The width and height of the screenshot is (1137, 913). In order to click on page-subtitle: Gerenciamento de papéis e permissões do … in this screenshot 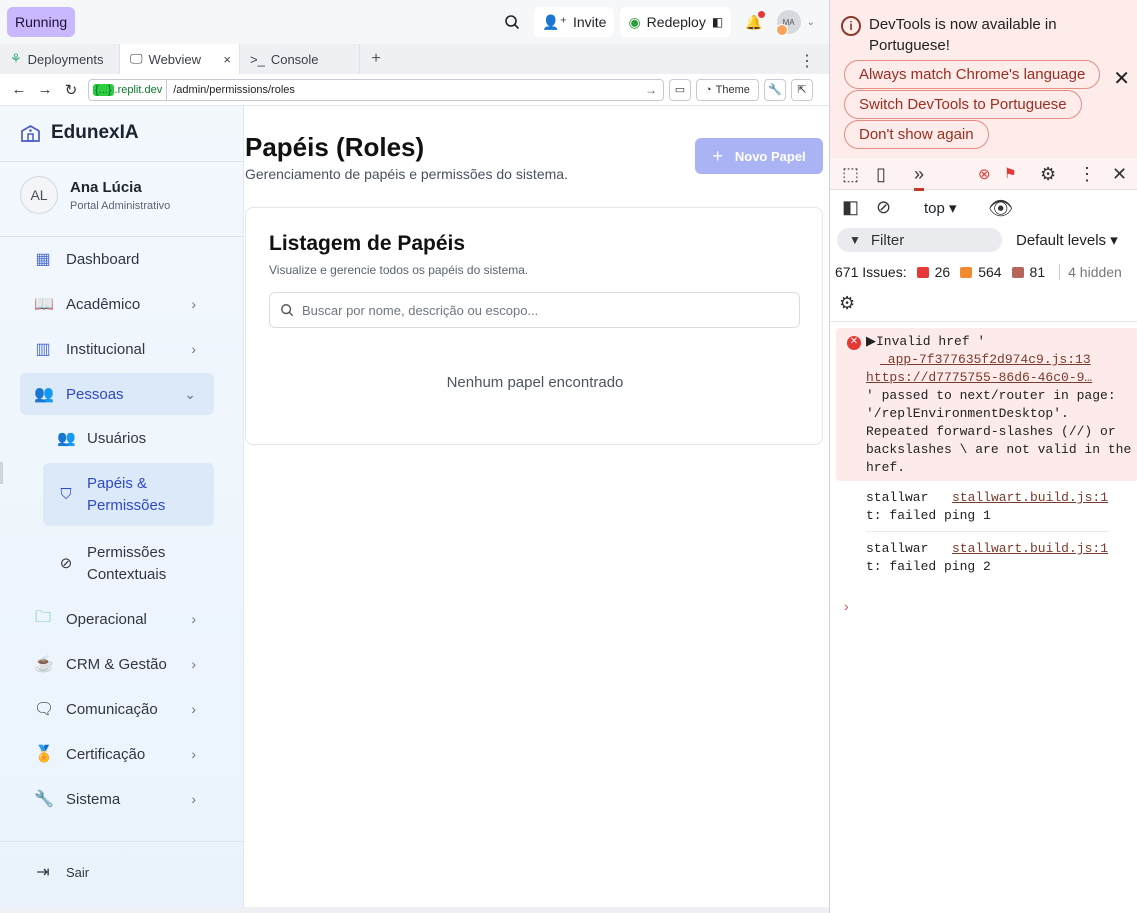, I will do `click(406, 174)`.